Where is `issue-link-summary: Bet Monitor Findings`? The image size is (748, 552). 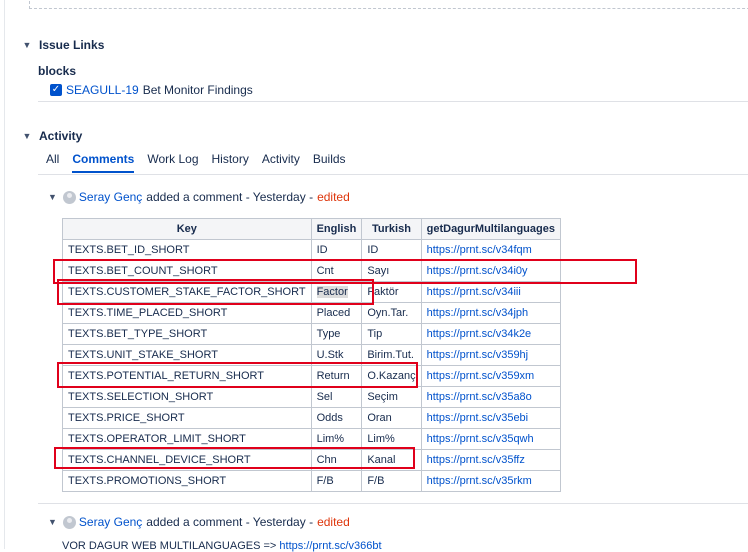
issue-link-summary: Bet Monitor Findings is located at coordinates (197, 90).